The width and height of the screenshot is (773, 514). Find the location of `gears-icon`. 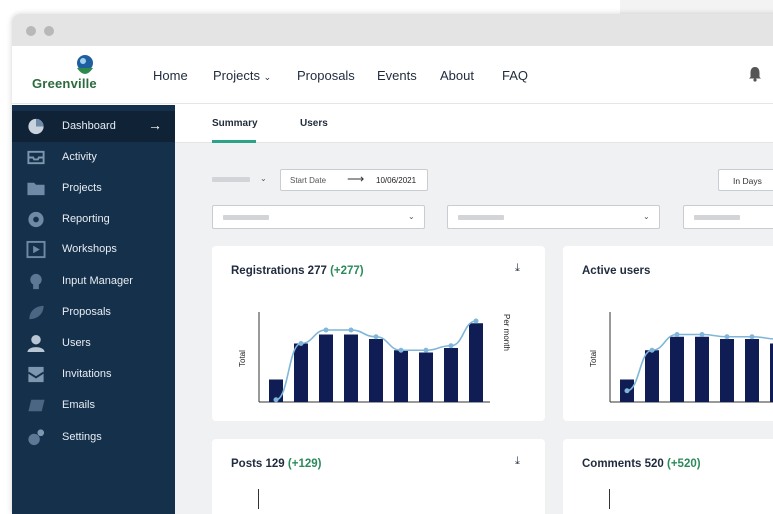

gears-icon is located at coordinates (36, 437).